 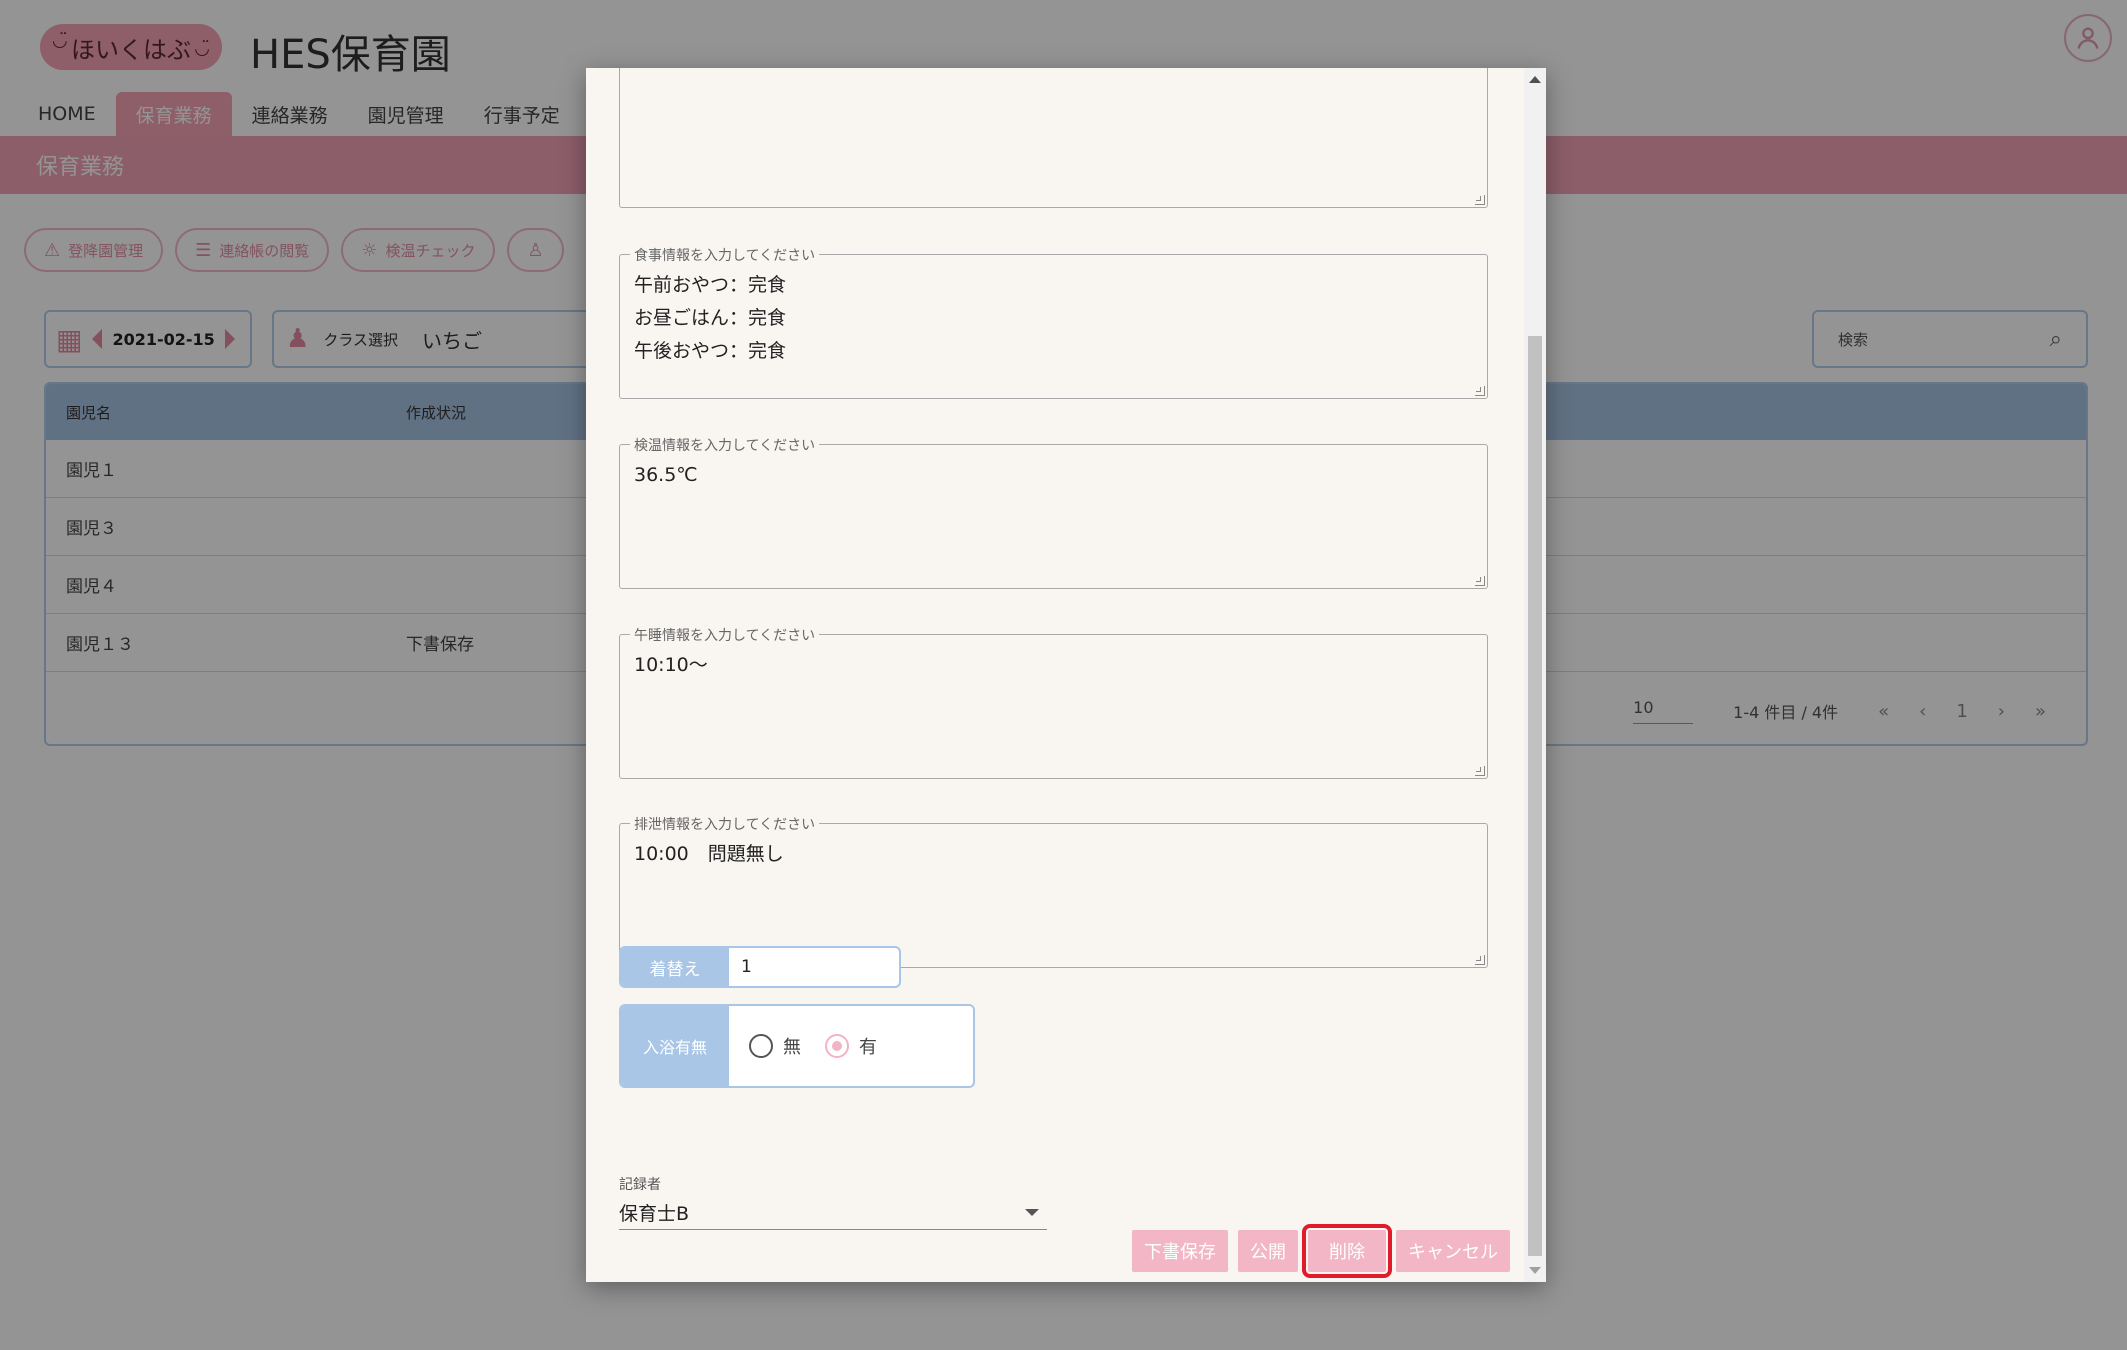 What do you see at coordinates (1453, 1251) in the screenshot?
I see `cancel-button: キャンセル` at bounding box center [1453, 1251].